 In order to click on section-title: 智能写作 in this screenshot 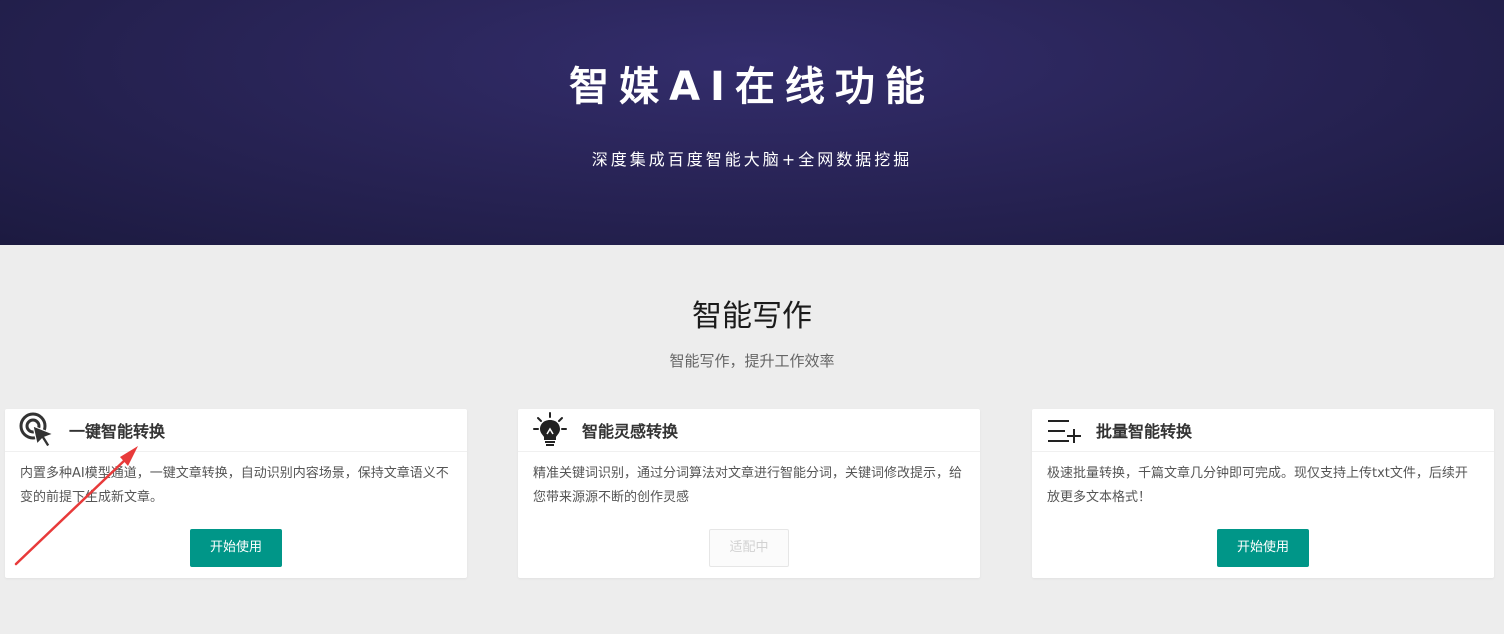, I will do `click(752, 316)`.